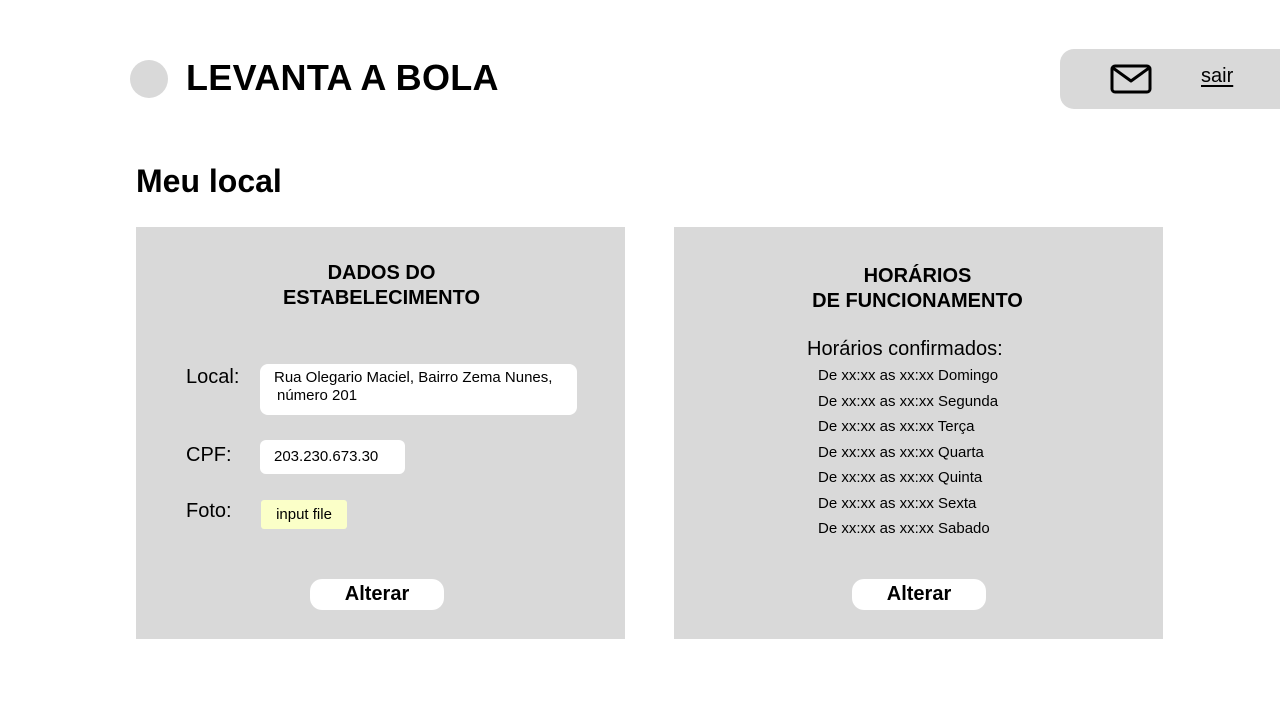  What do you see at coordinates (900, 477) in the screenshot?
I see `schedule-item-quinta: De xx:xx as xx:xx Quinta` at bounding box center [900, 477].